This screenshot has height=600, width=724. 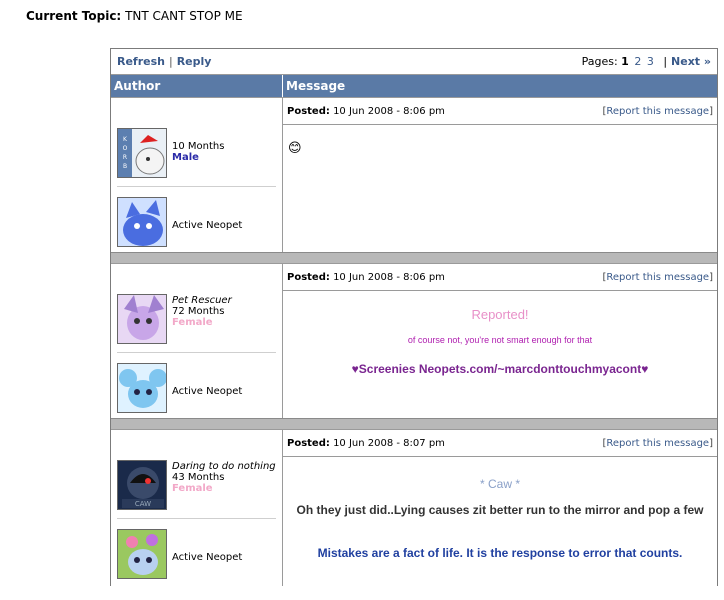 I want to click on topic-label: Current Topic:, so click(x=74, y=16).